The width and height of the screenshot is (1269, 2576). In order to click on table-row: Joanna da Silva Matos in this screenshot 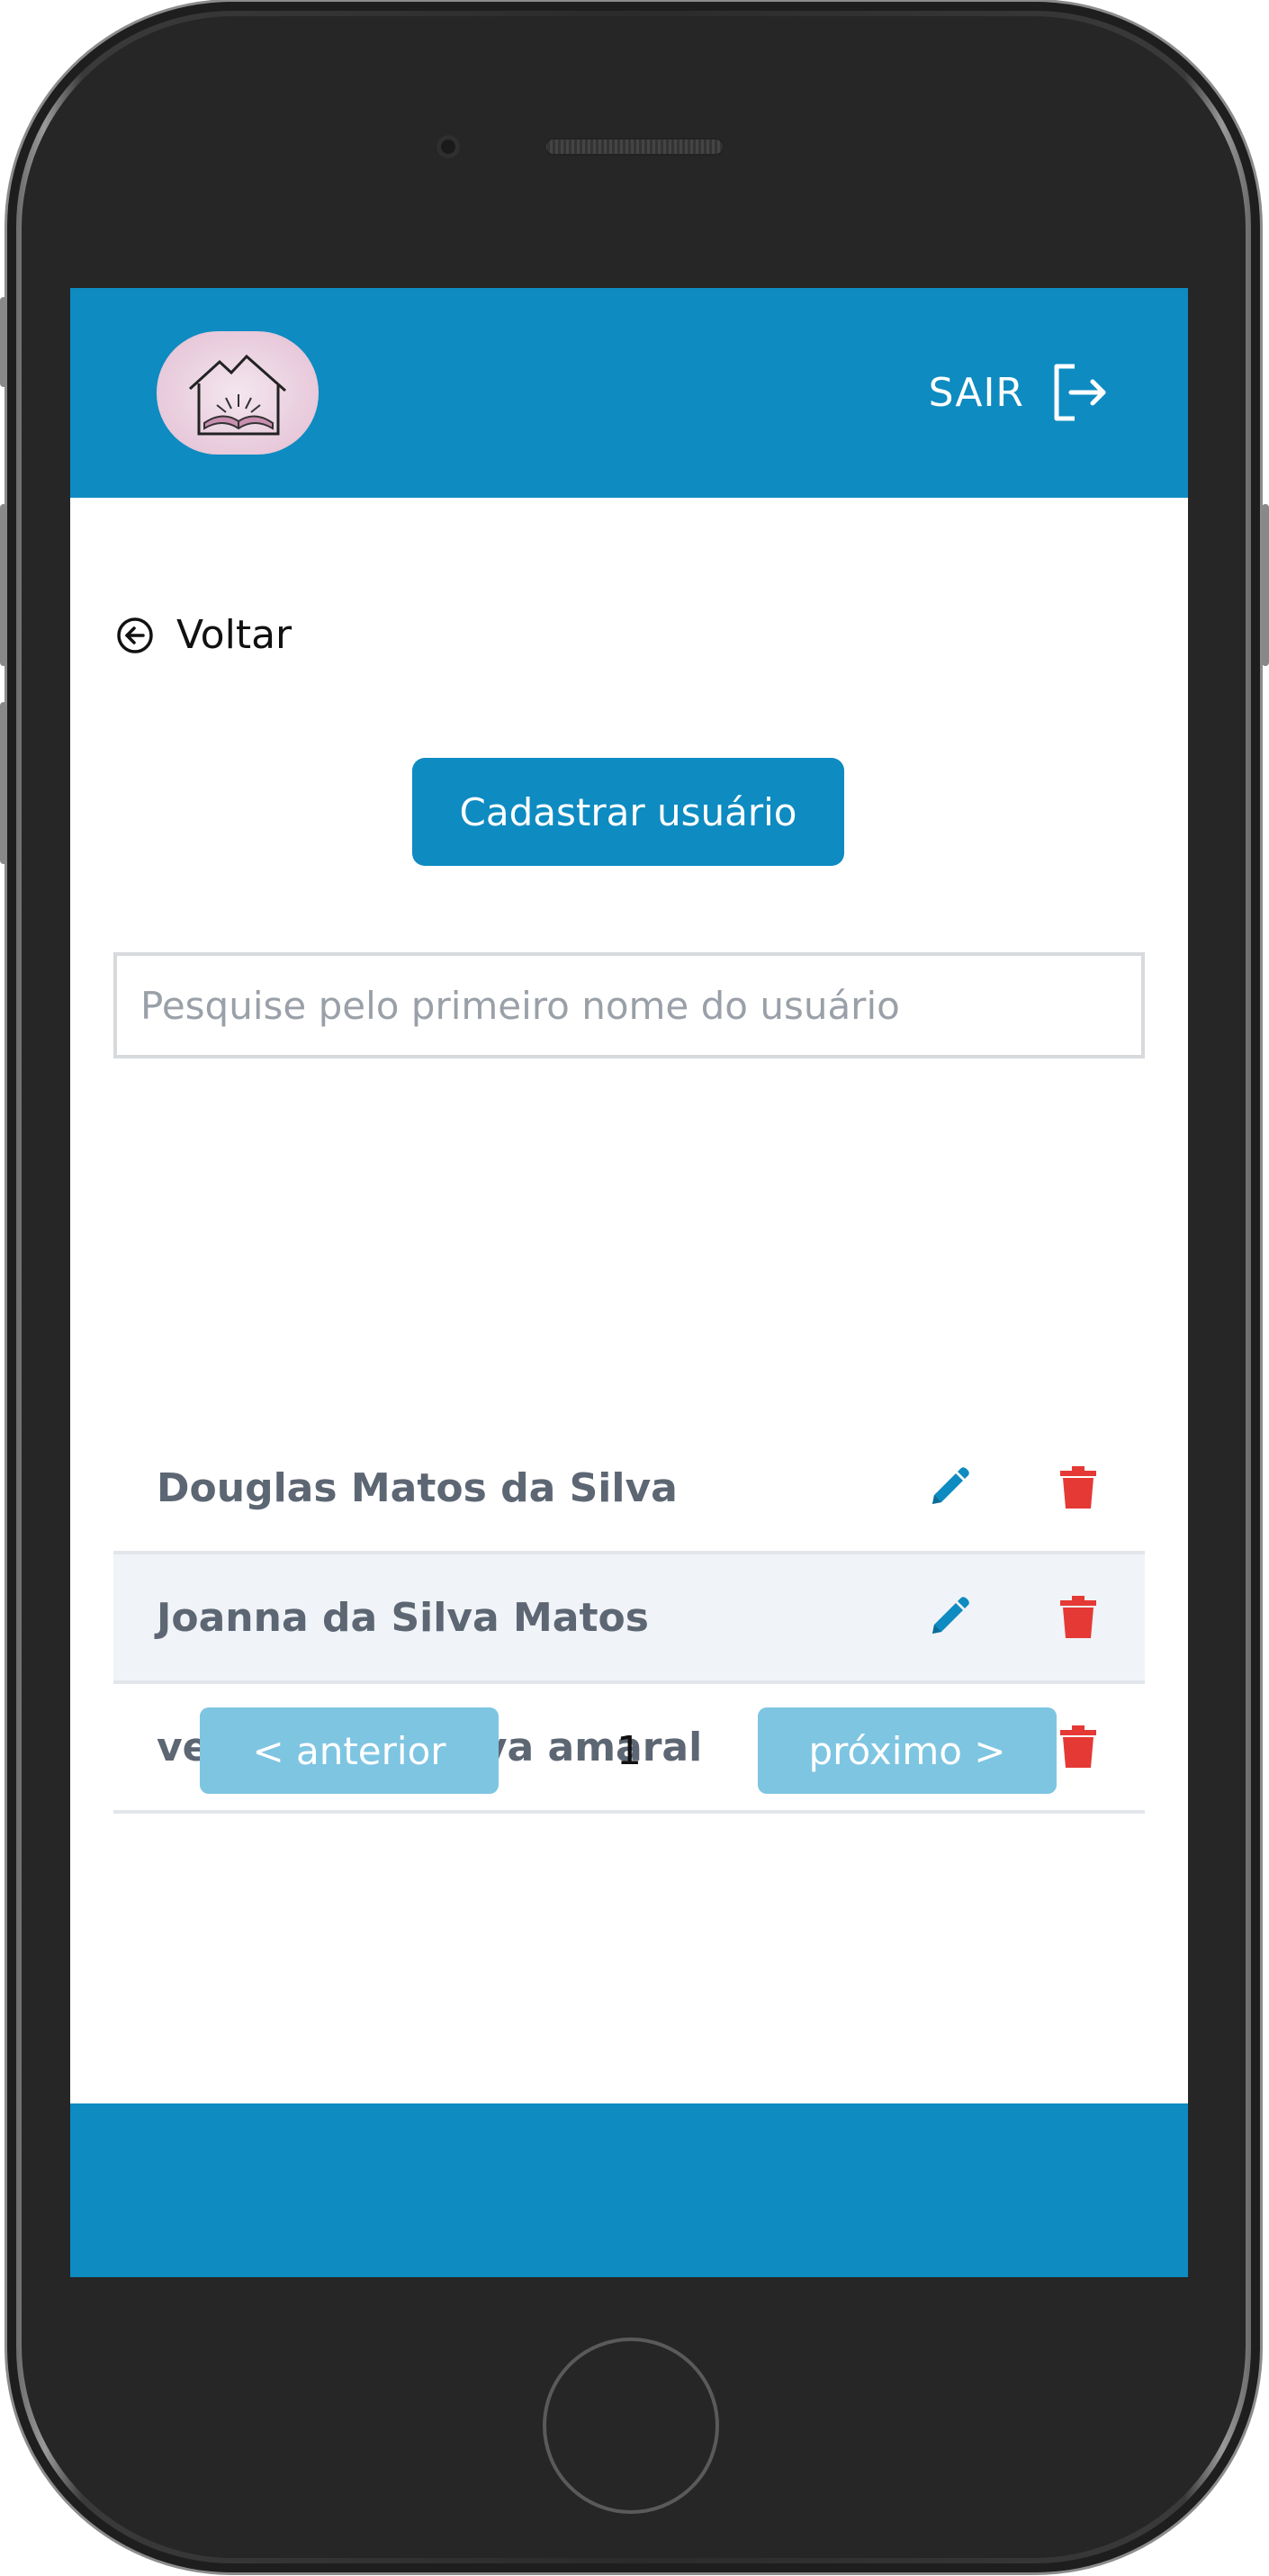, I will do `click(629, 1619)`.